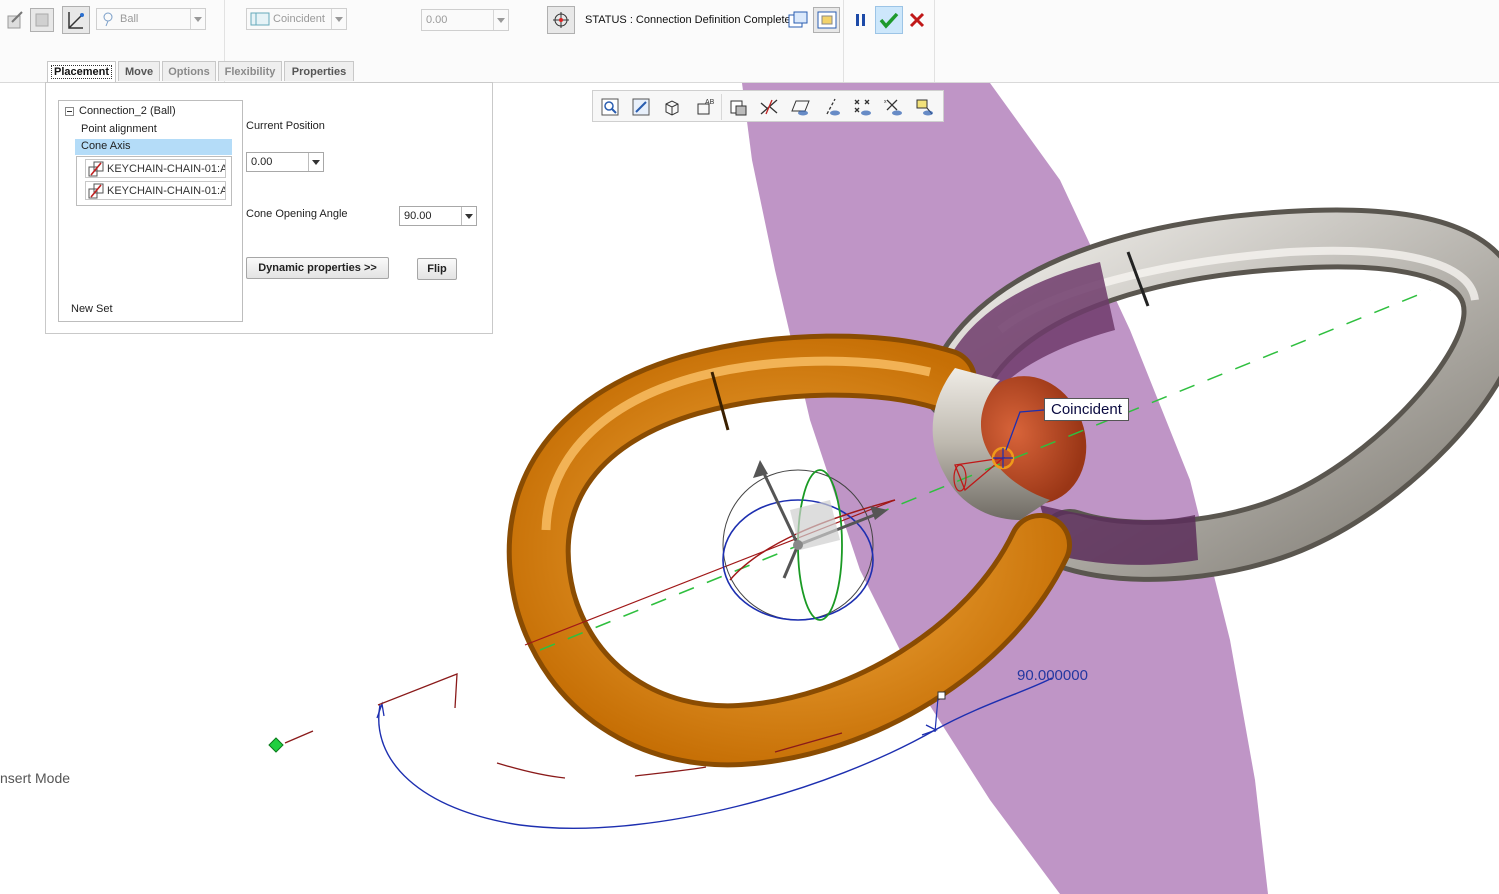 The image size is (1499, 894). I want to click on tab-label: Placement, so click(81, 72).